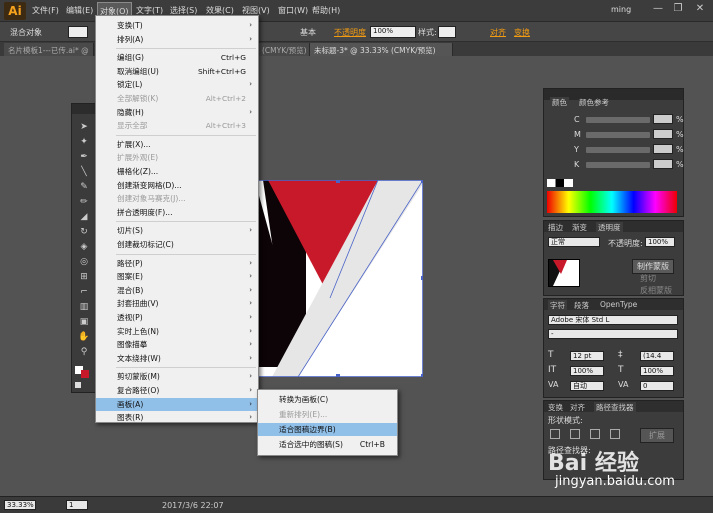 The height and width of the screenshot is (513, 713). What do you see at coordinates (564, 273) in the screenshot?
I see `mask-thumbnail` at bounding box center [564, 273].